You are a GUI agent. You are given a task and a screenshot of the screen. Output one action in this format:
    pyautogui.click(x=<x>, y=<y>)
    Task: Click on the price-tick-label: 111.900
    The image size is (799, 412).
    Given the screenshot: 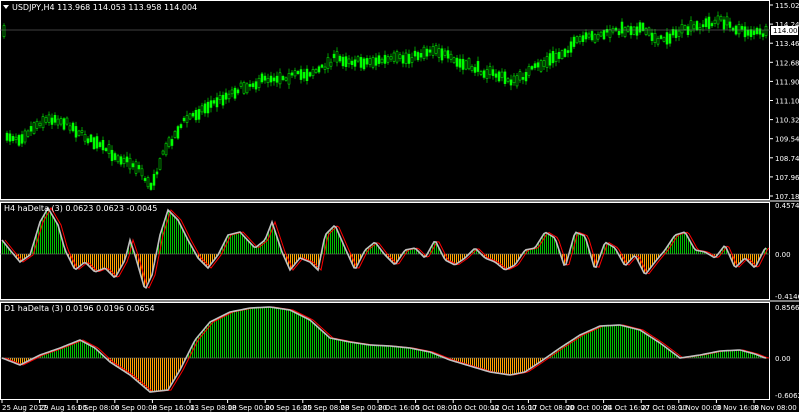 What is the action you would take?
    pyautogui.click(x=787, y=82)
    